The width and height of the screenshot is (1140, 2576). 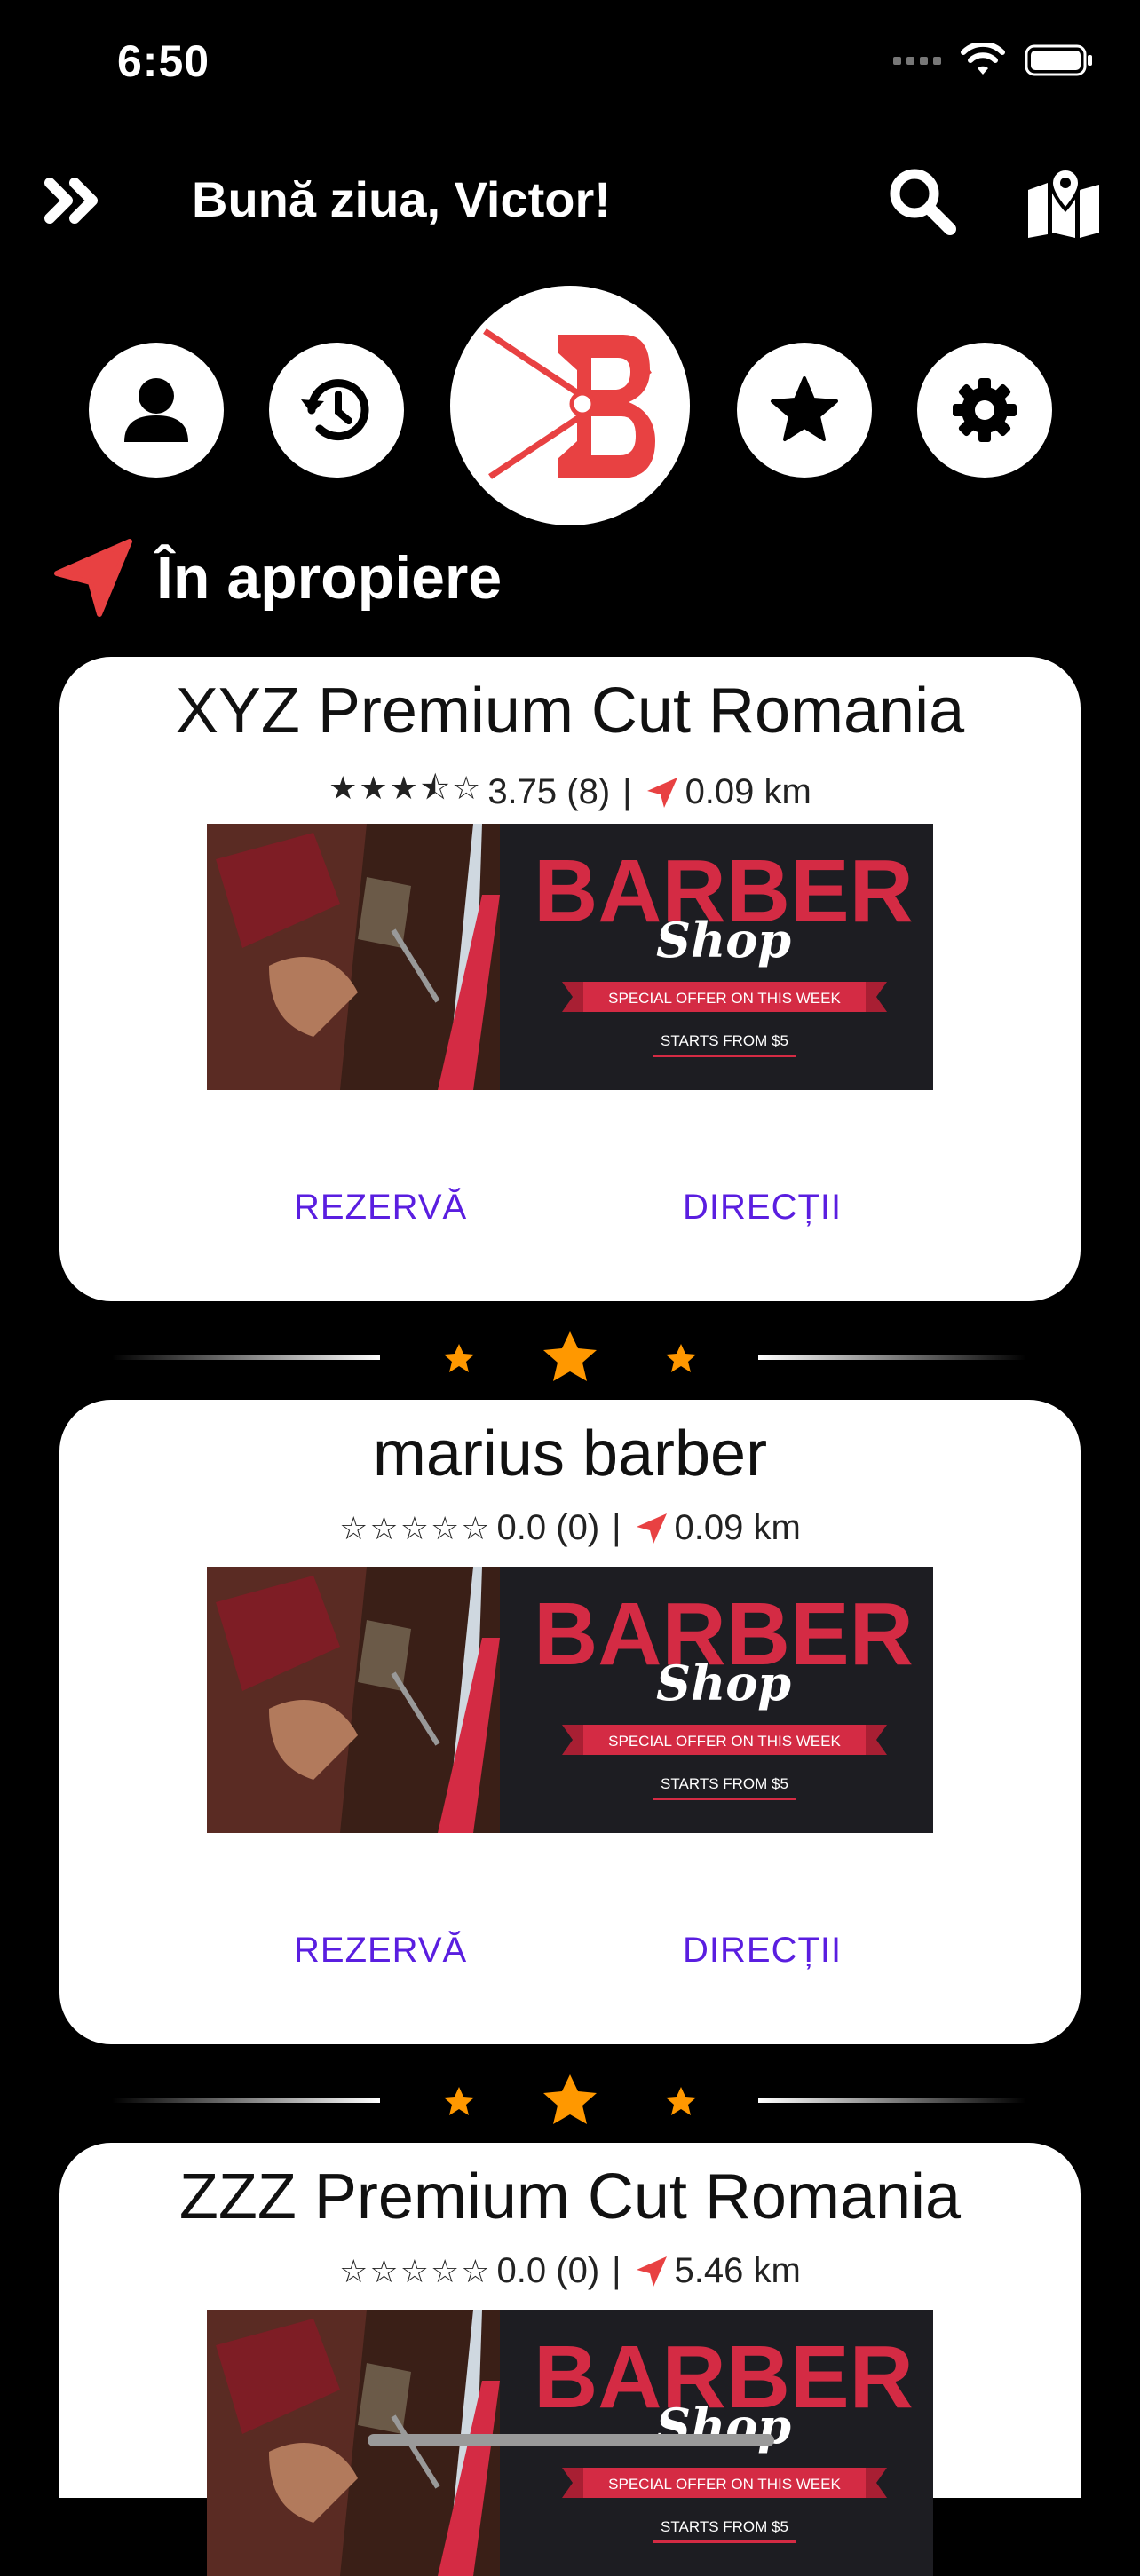 What do you see at coordinates (570, 1453) in the screenshot?
I see `shop-name: marius barber` at bounding box center [570, 1453].